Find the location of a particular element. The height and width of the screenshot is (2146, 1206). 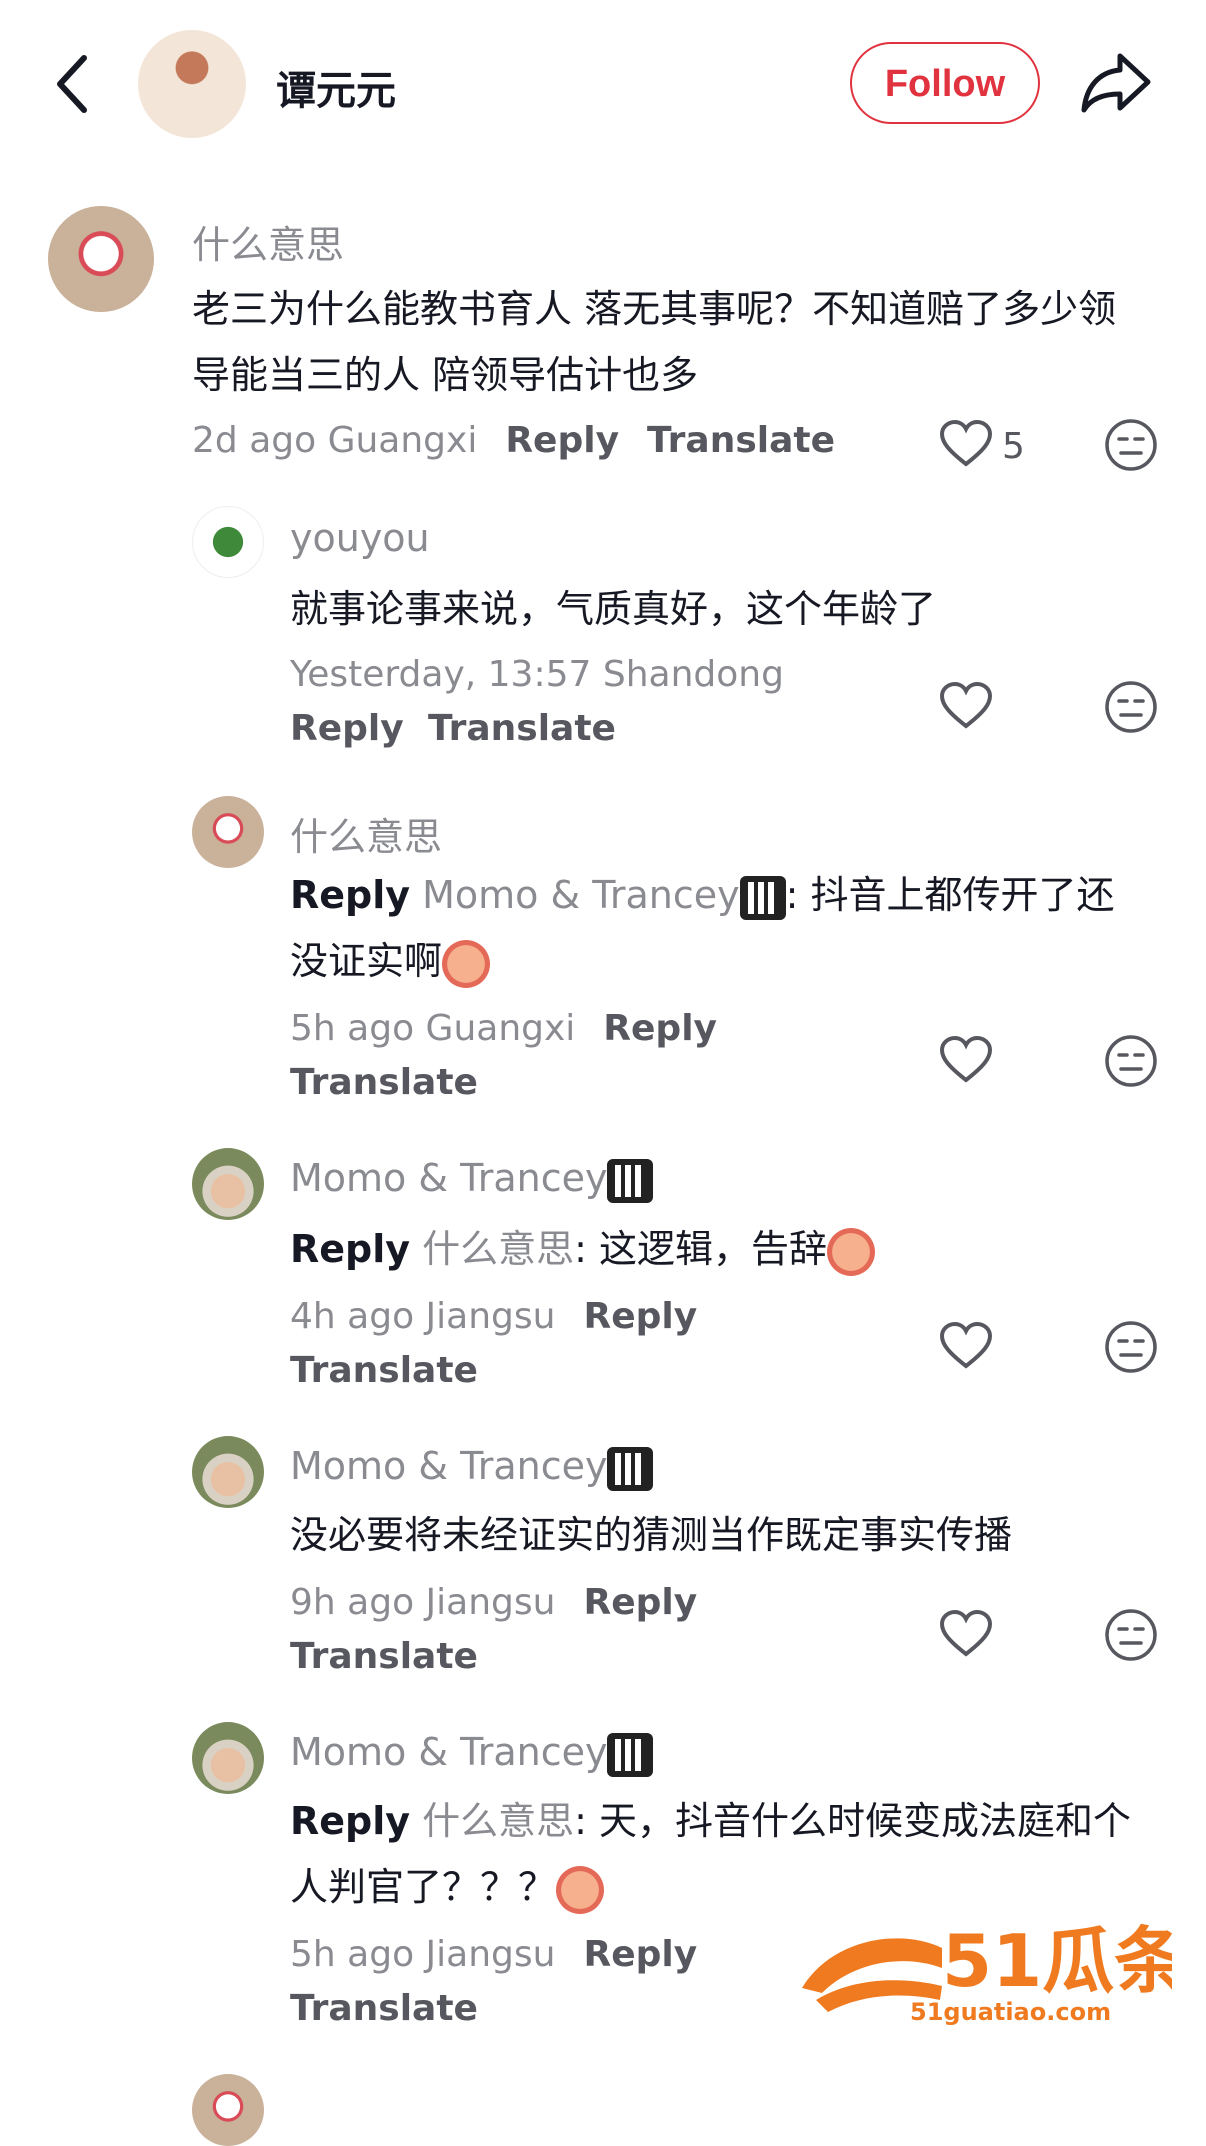

comment-text: 没必要将未经证实的猜测当作既定事实传播 is located at coordinates (651, 1535).